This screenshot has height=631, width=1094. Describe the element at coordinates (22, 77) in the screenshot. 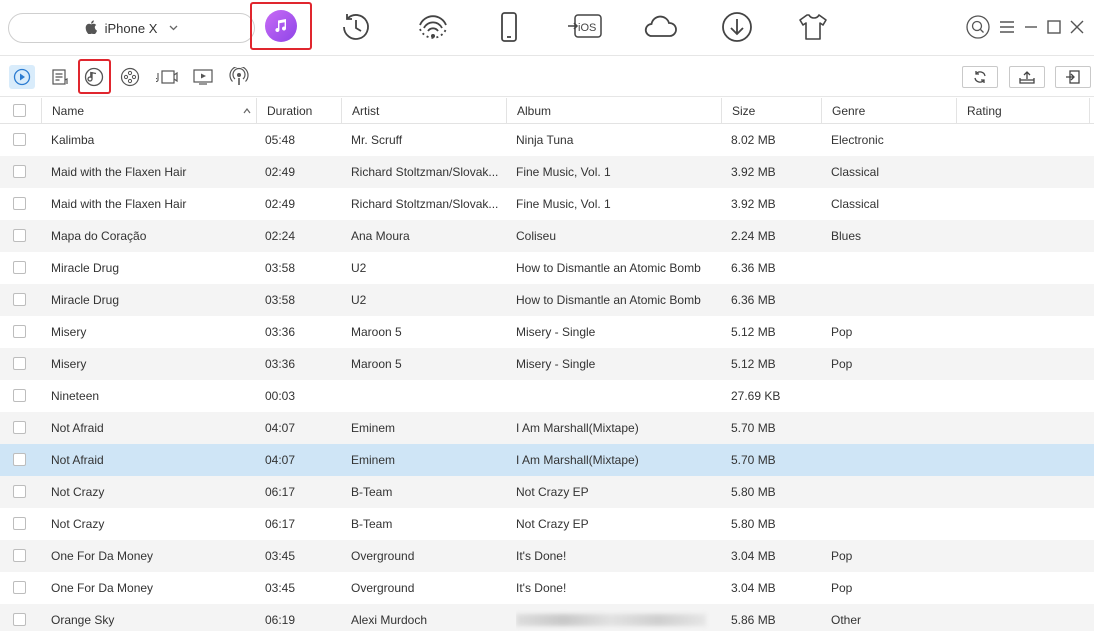

I see `play-icon` at that location.